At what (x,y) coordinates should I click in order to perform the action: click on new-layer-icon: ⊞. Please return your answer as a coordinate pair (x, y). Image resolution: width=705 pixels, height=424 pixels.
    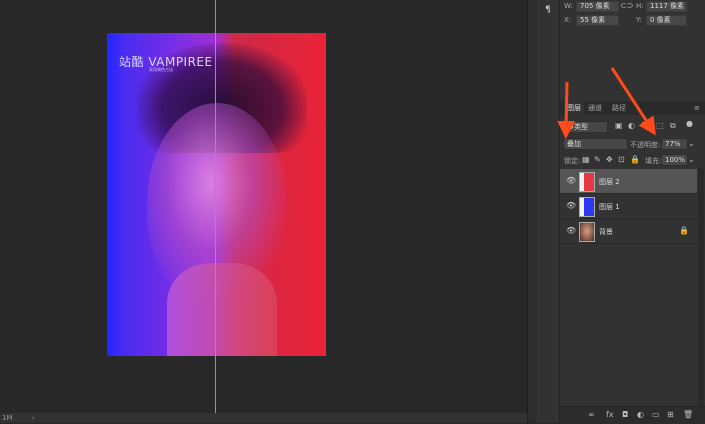
    Looking at the image, I should click on (670, 414).